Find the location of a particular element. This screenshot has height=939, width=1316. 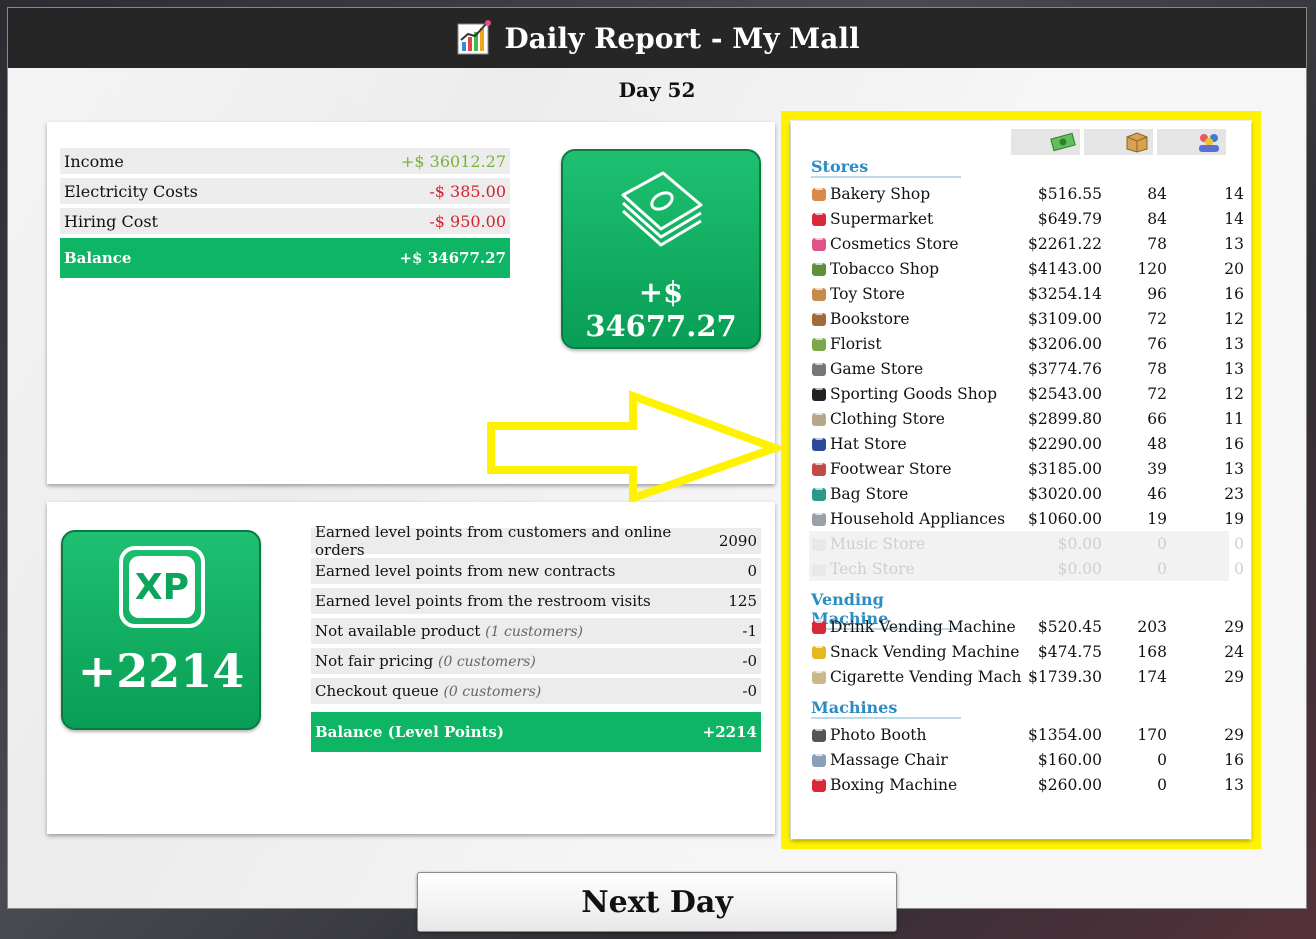

store-revenue: $3206.00 is located at coordinates (1065, 343).